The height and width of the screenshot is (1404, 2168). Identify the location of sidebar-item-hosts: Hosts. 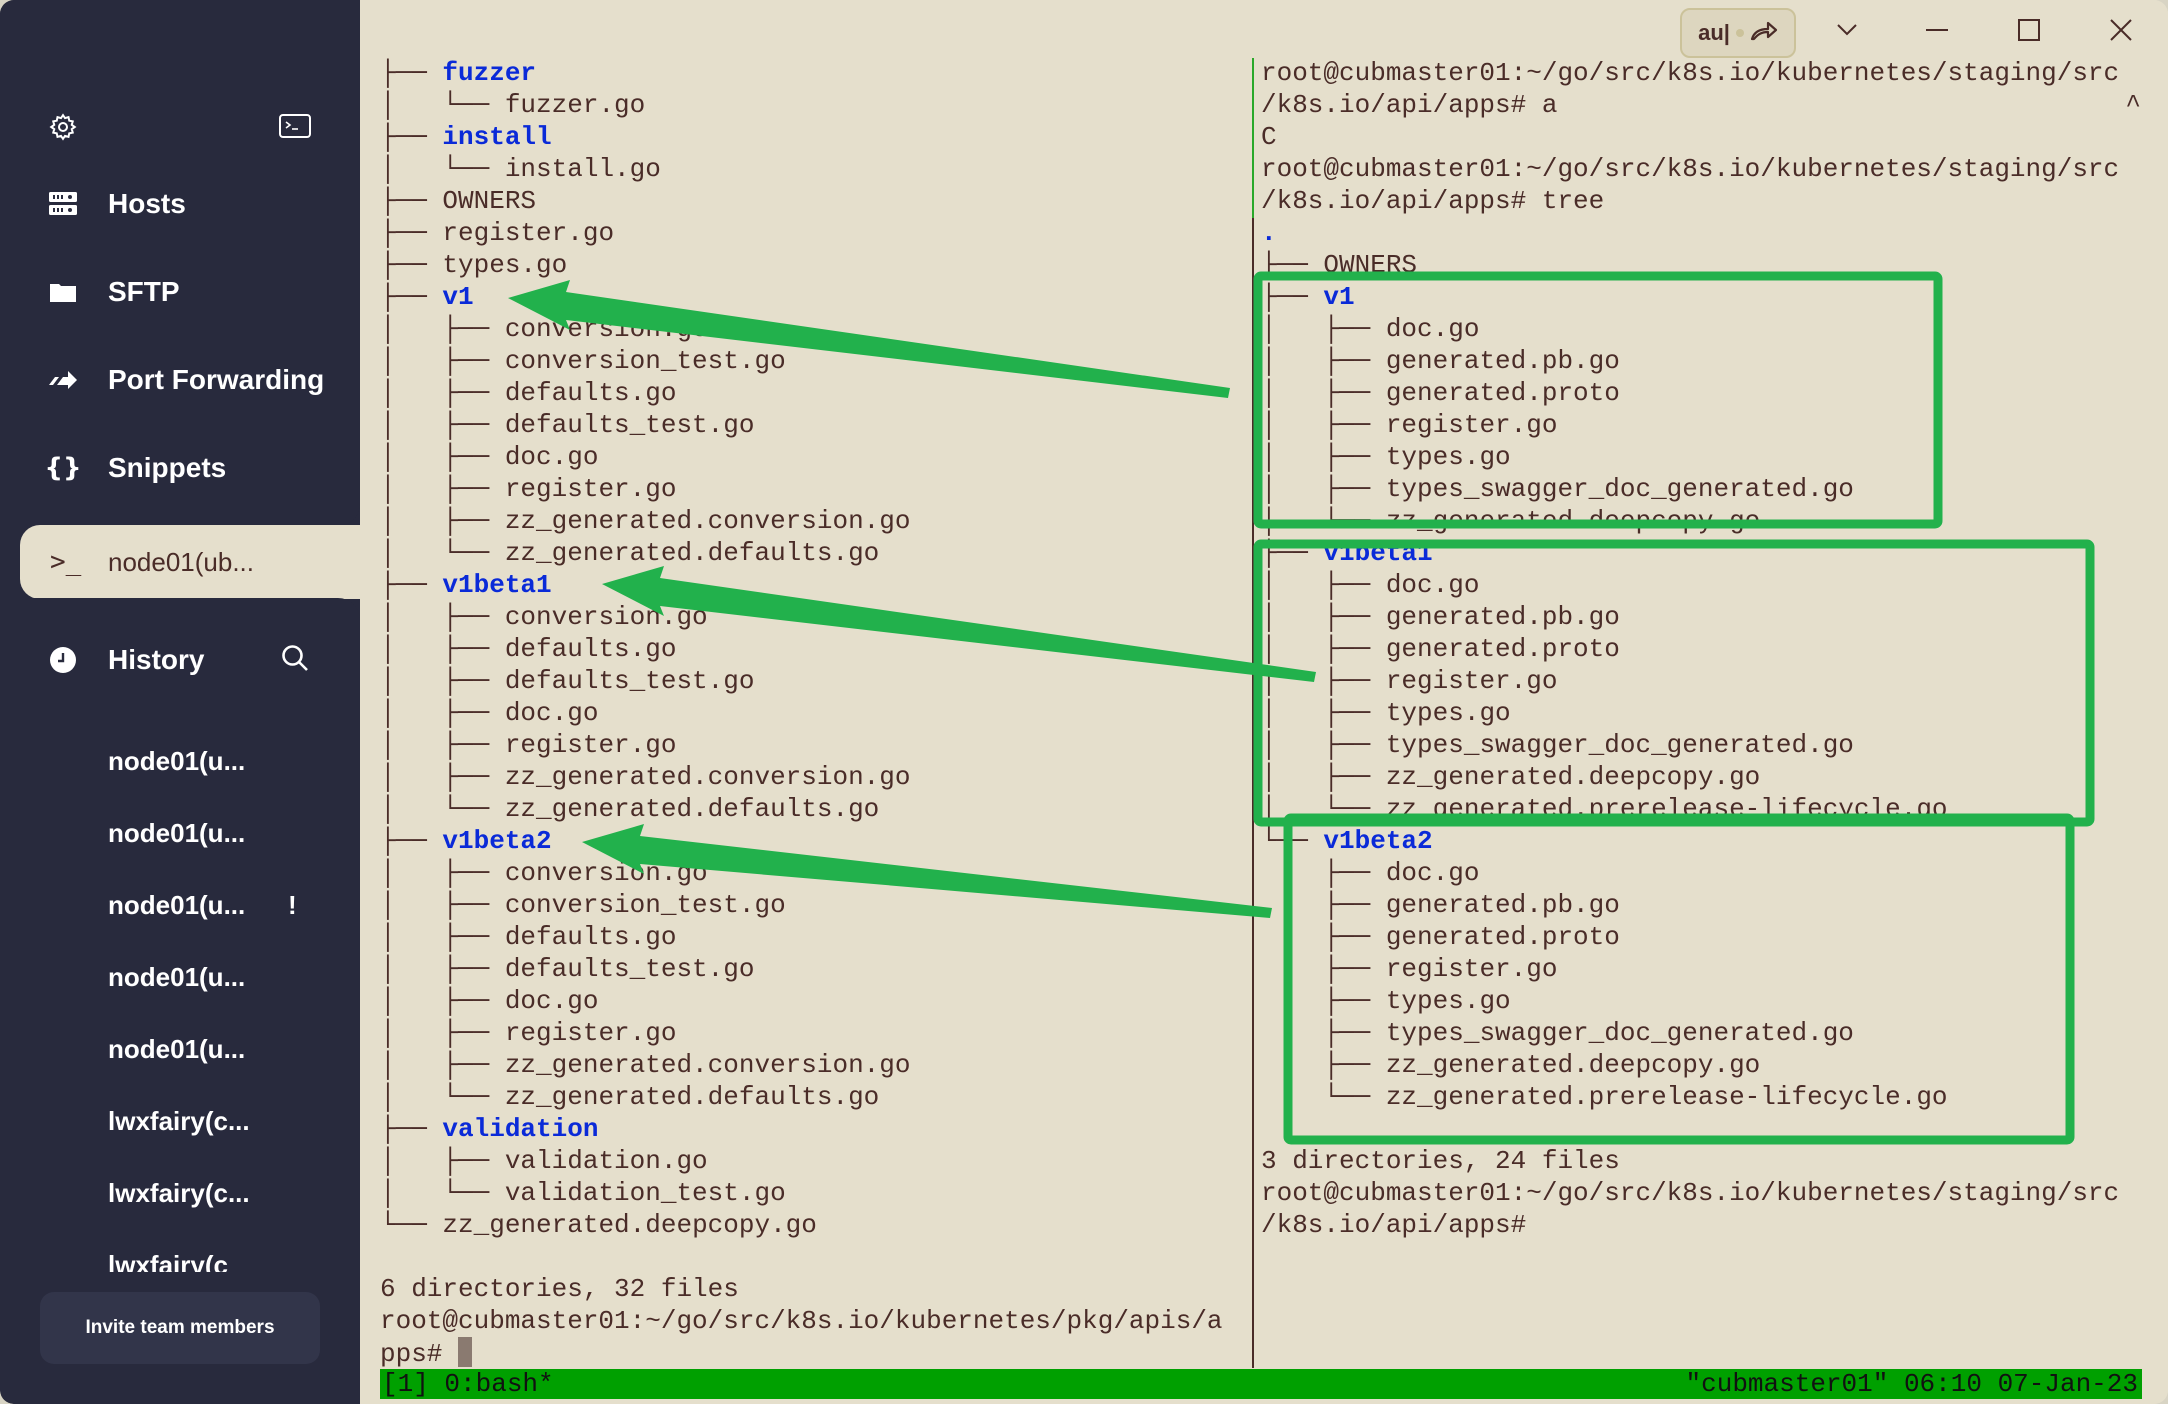
(180, 204).